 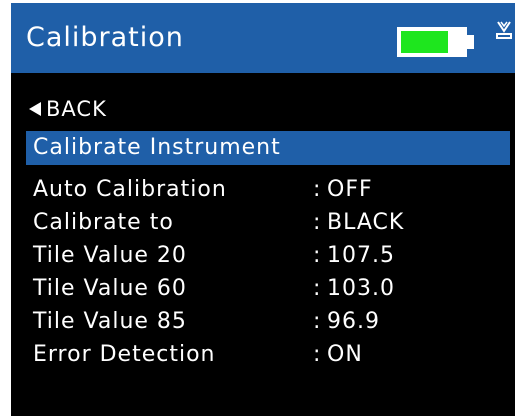 I want to click on setting-value: ON, so click(x=345, y=354).